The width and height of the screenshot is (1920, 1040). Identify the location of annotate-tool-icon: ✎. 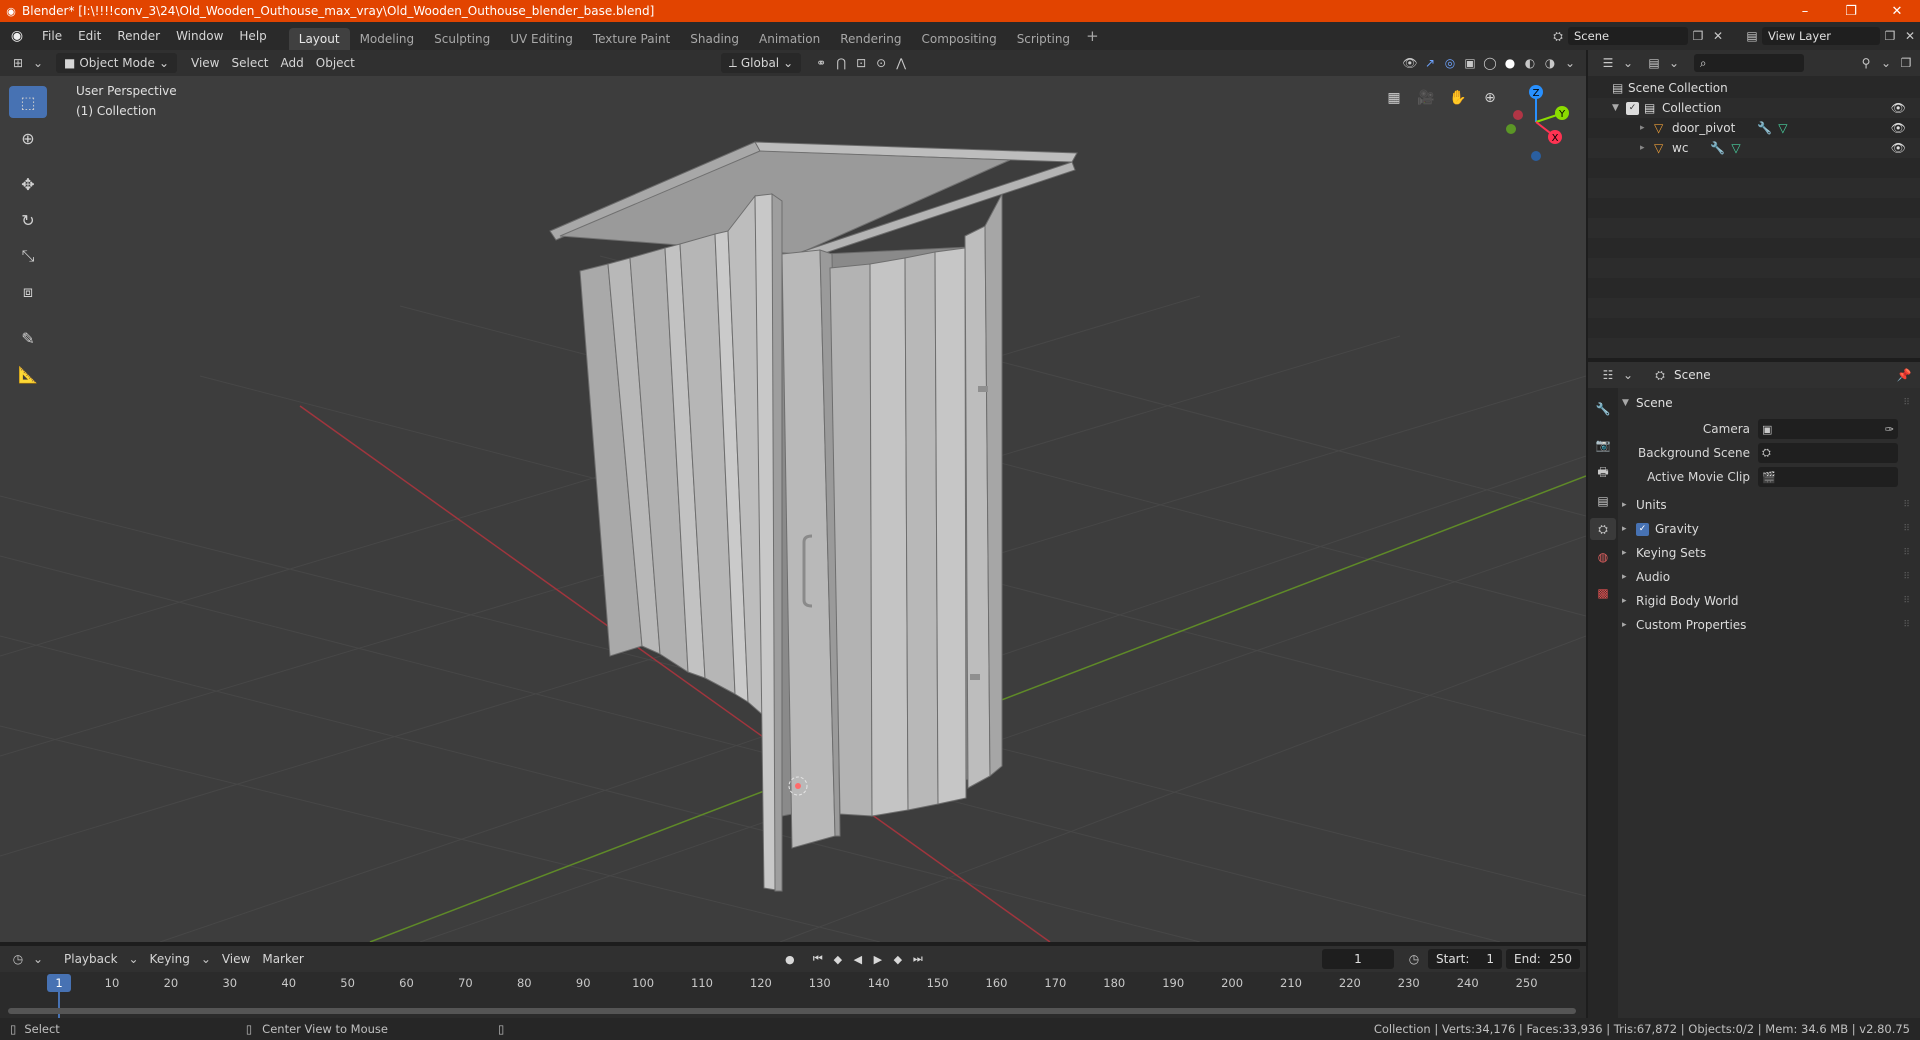
(28, 338).